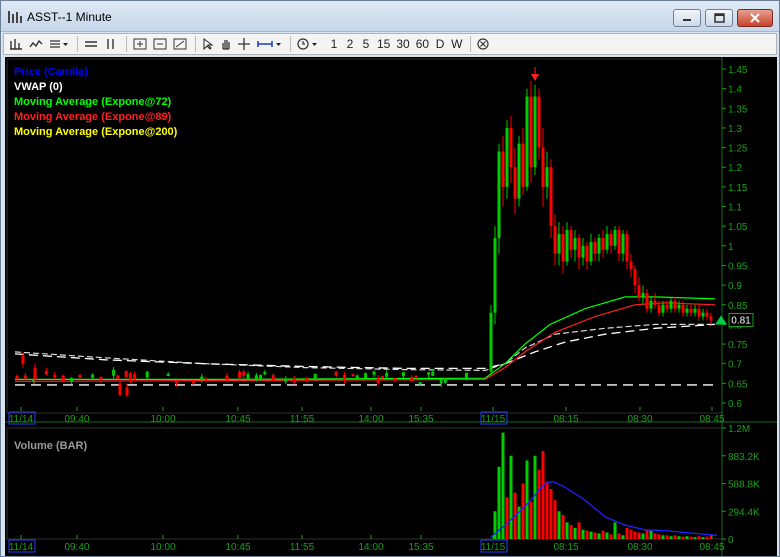 This screenshot has height=557, width=780. Describe the element at coordinates (50, 446) in the screenshot. I see `volume-panel-title: Volume (BAR)` at that location.